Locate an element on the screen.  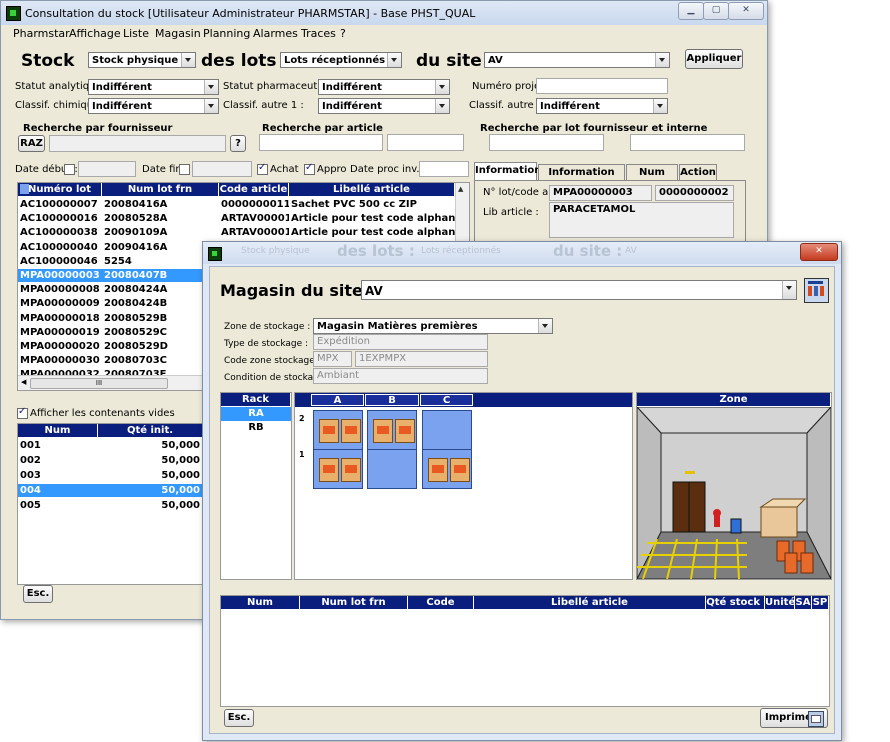
lots-header-libelle-article: Libellé article is located at coordinates (372, 189).